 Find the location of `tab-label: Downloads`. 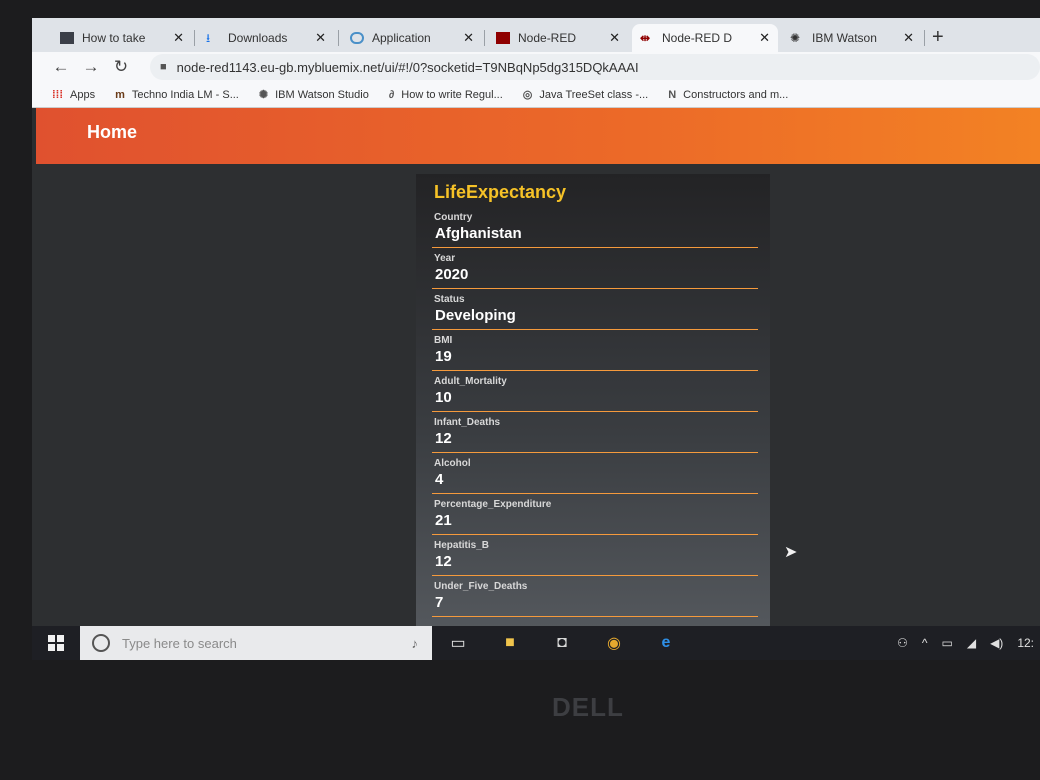

tab-label: Downloads is located at coordinates (258, 38).